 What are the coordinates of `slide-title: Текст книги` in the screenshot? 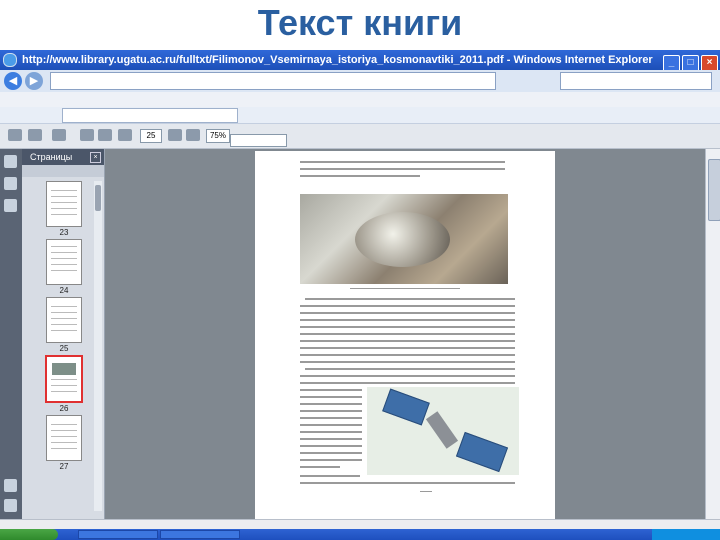 It's located at (360, 22).